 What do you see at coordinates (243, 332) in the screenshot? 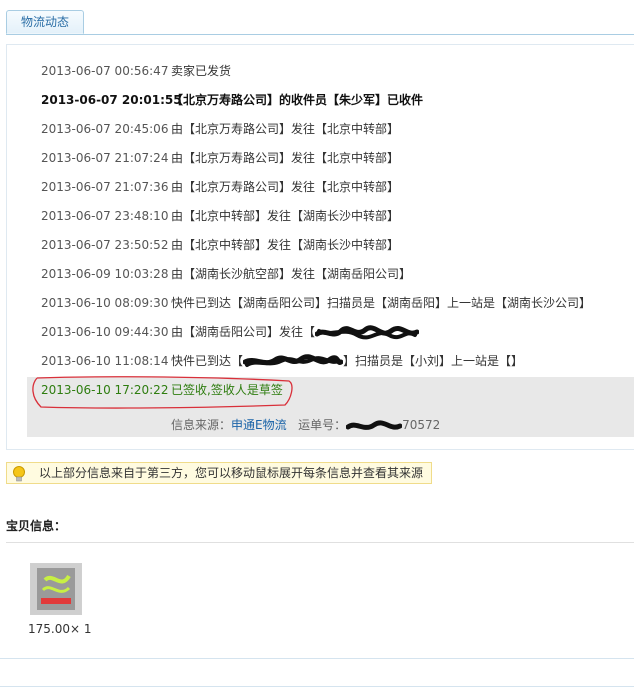
I see `event-desc: 由【湖南岳阳公司】发往【` at bounding box center [243, 332].